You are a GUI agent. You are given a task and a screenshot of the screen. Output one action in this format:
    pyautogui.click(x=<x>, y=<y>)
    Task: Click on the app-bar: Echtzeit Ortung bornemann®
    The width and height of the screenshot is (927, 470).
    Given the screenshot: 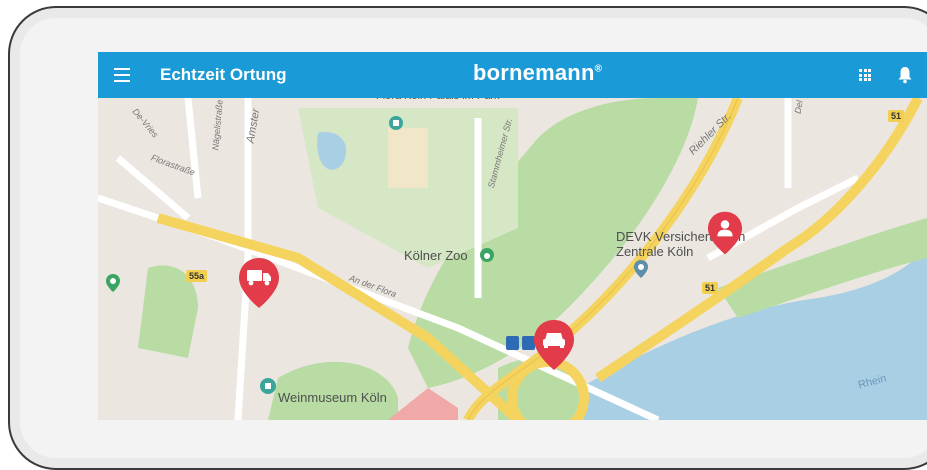 What is the action you would take?
    pyautogui.click(x=512, y=75)
    